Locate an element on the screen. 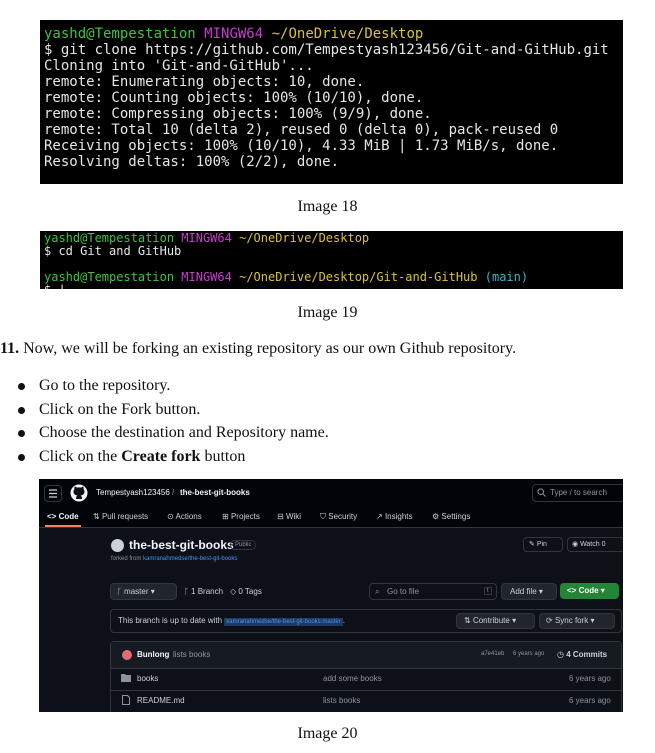 This screenshot has height=753, width=655. list-item: Click on the Fork button. is located at coordinates (173, 410).